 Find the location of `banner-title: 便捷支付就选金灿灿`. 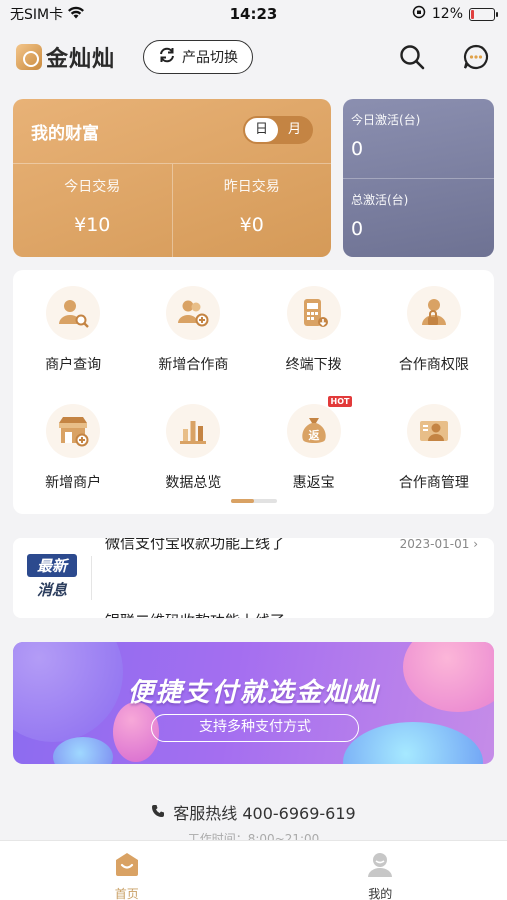

banner-title: 便捷支付就选金灿灿 is located at coordinates (253, 693).